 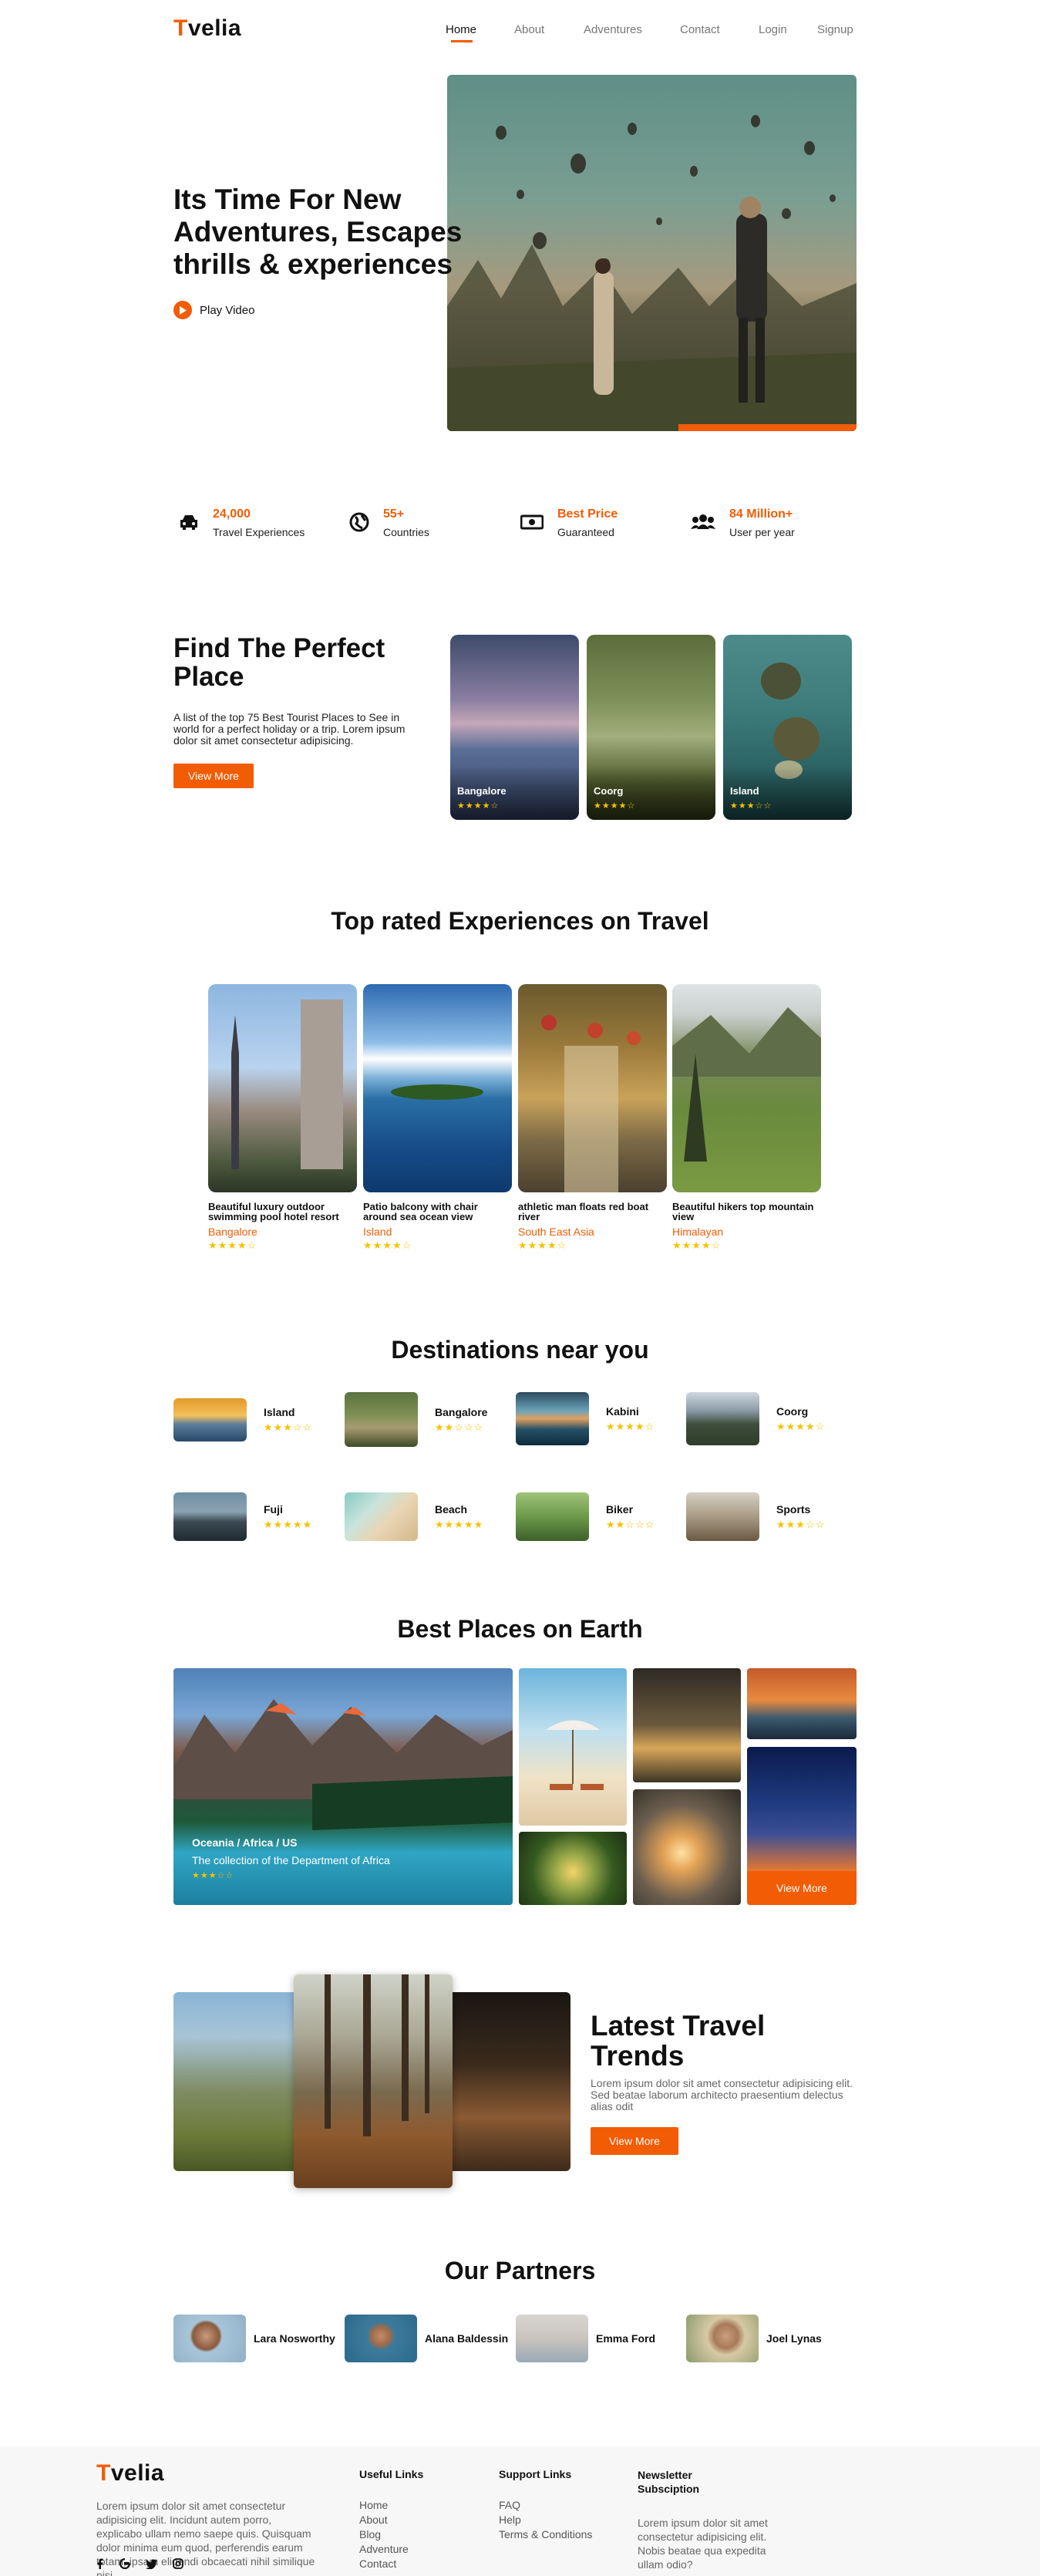 What do you see at coordinates (426, 2338) in the screenshot?
I see `partner-item: Alana Baldessin` at bounding box center [426, 2338].